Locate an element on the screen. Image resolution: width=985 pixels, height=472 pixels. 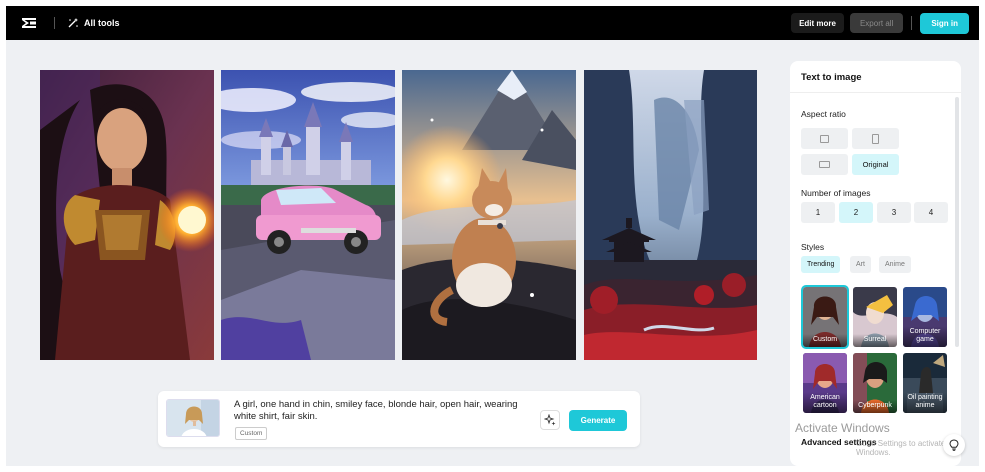
number-of-images-label: Number of images is located at coordinates (836, 193).